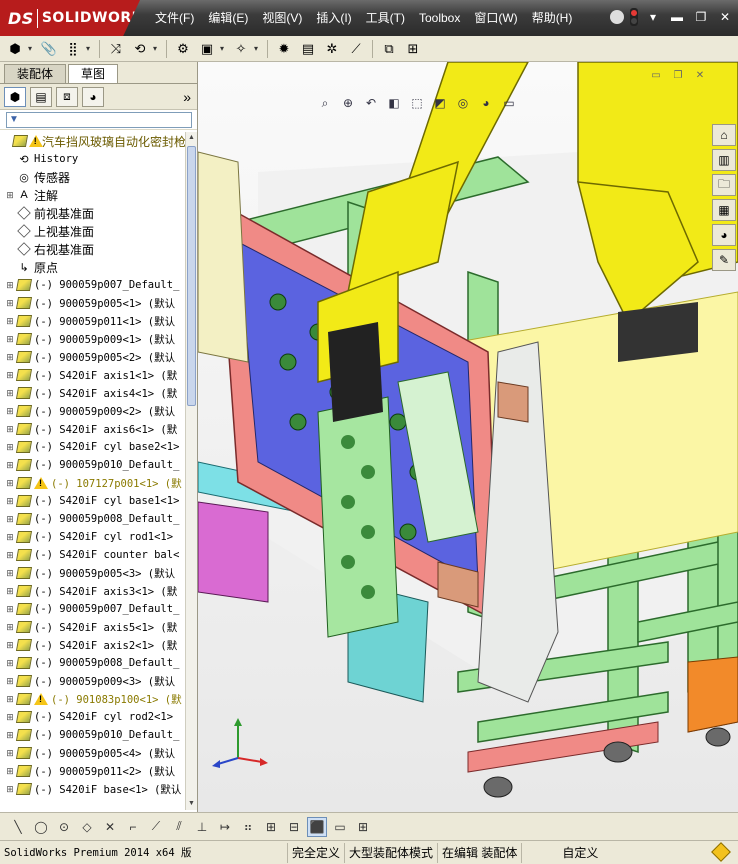  Describe the element at coordinates (93, 501) in the screenshot. I see `tree-item: ⊞ (-) S420iF cyl base1<1>` at that location.